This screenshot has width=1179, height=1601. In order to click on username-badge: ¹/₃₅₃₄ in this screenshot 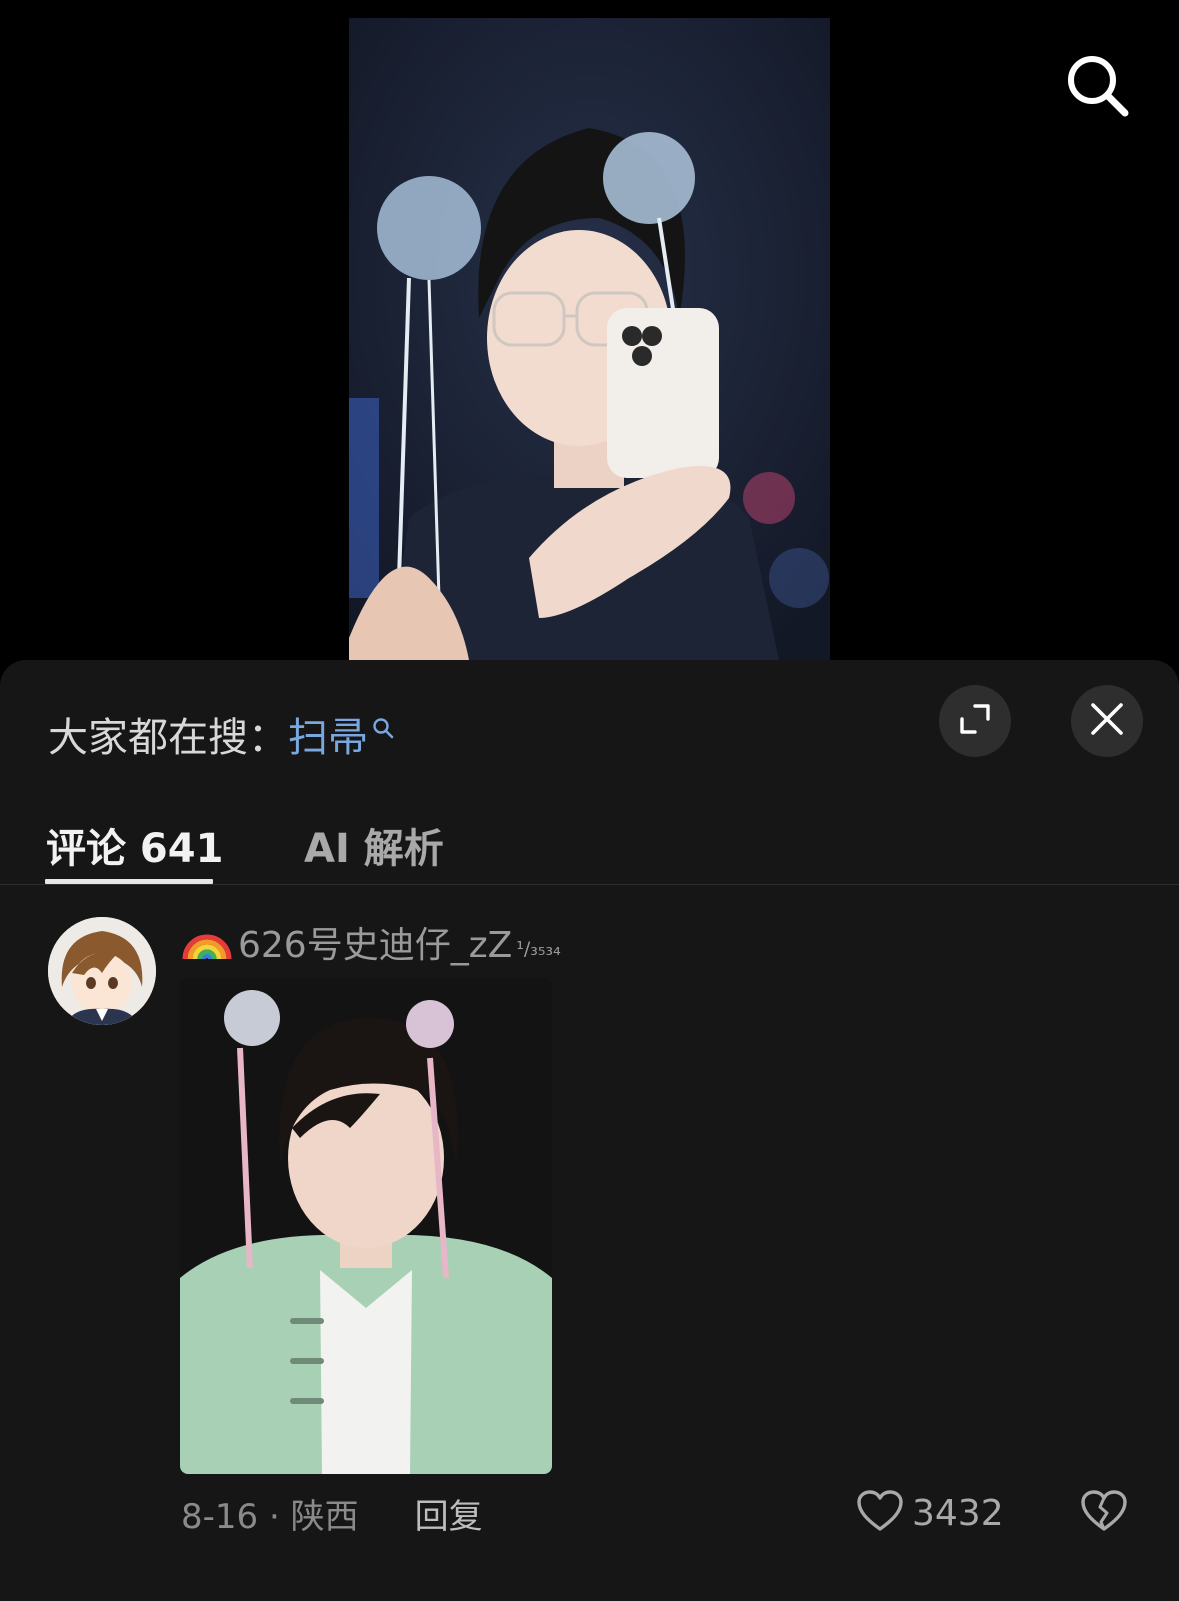, I will do `click(538, 949)`.